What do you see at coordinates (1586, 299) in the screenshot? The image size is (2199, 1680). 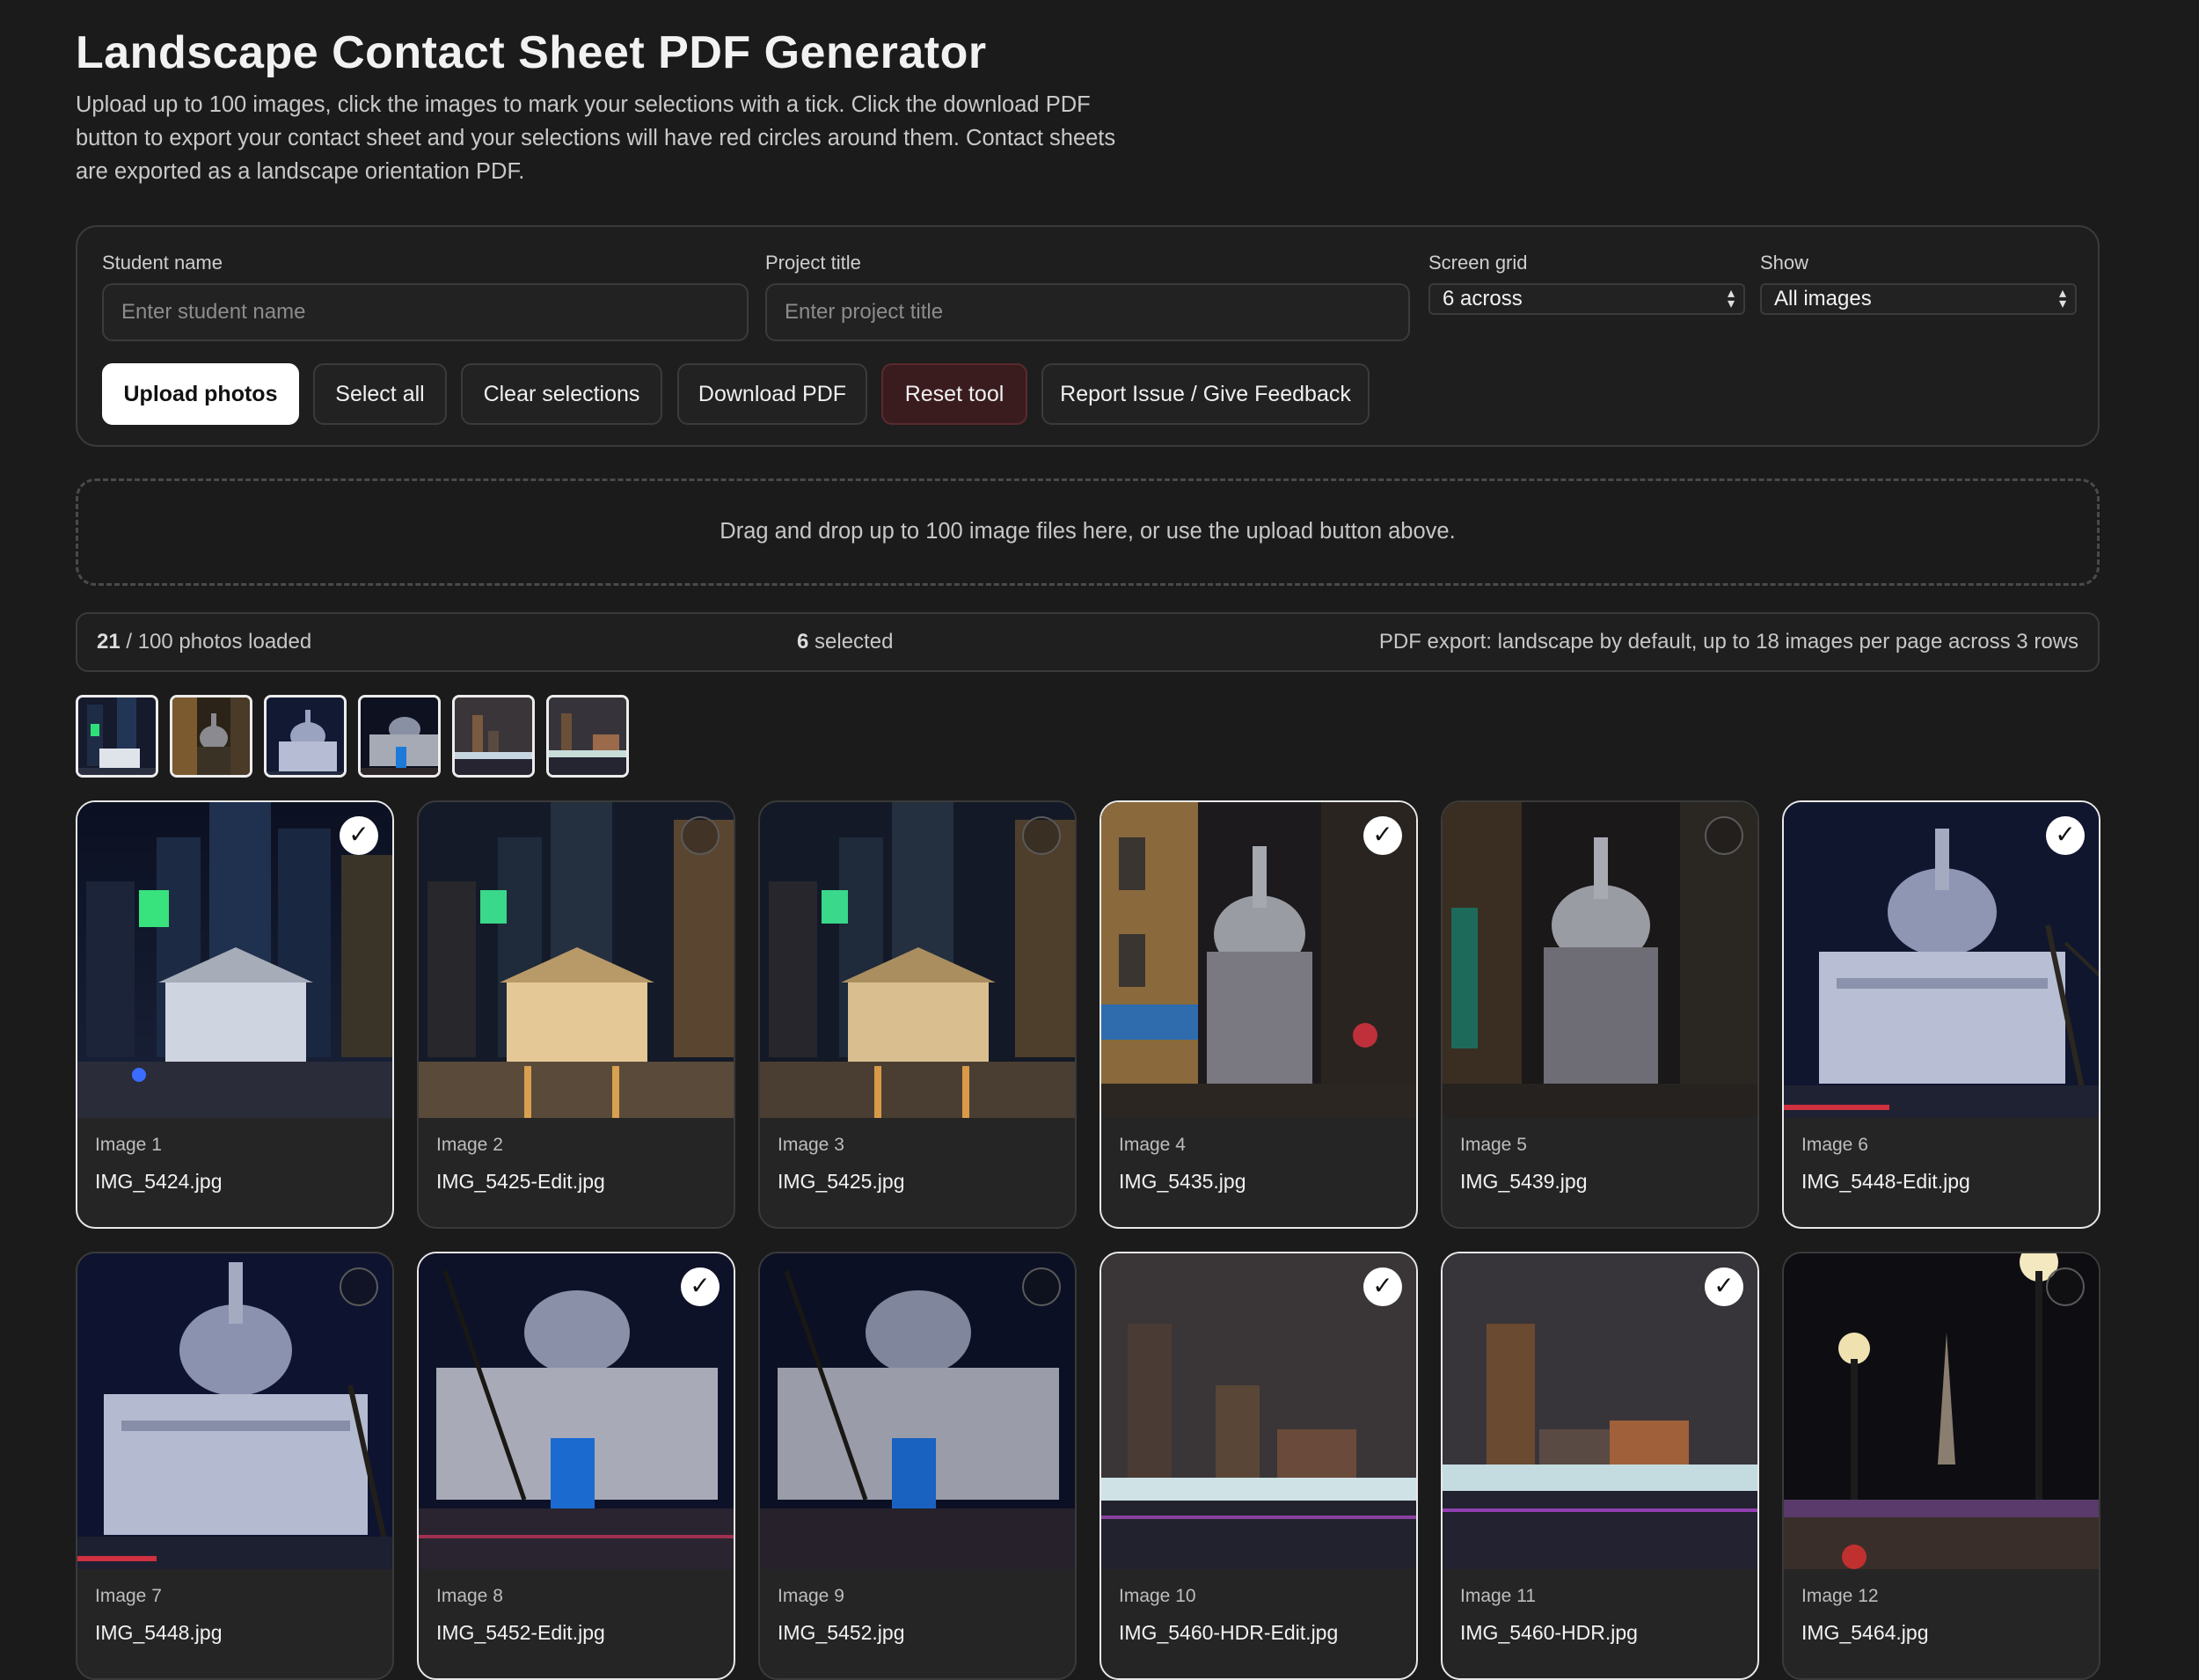 I see `screen-grid-select: 6 across ▴ ▾` at bounding box center [1586, 299].